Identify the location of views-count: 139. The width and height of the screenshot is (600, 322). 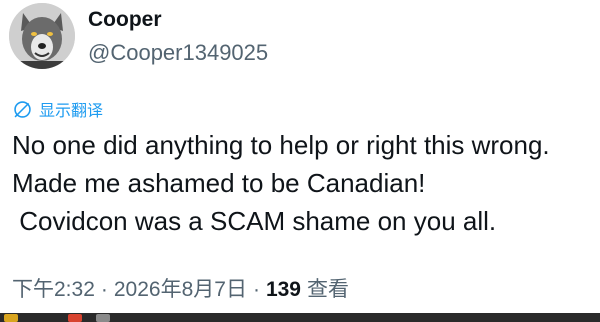
(283, 290).